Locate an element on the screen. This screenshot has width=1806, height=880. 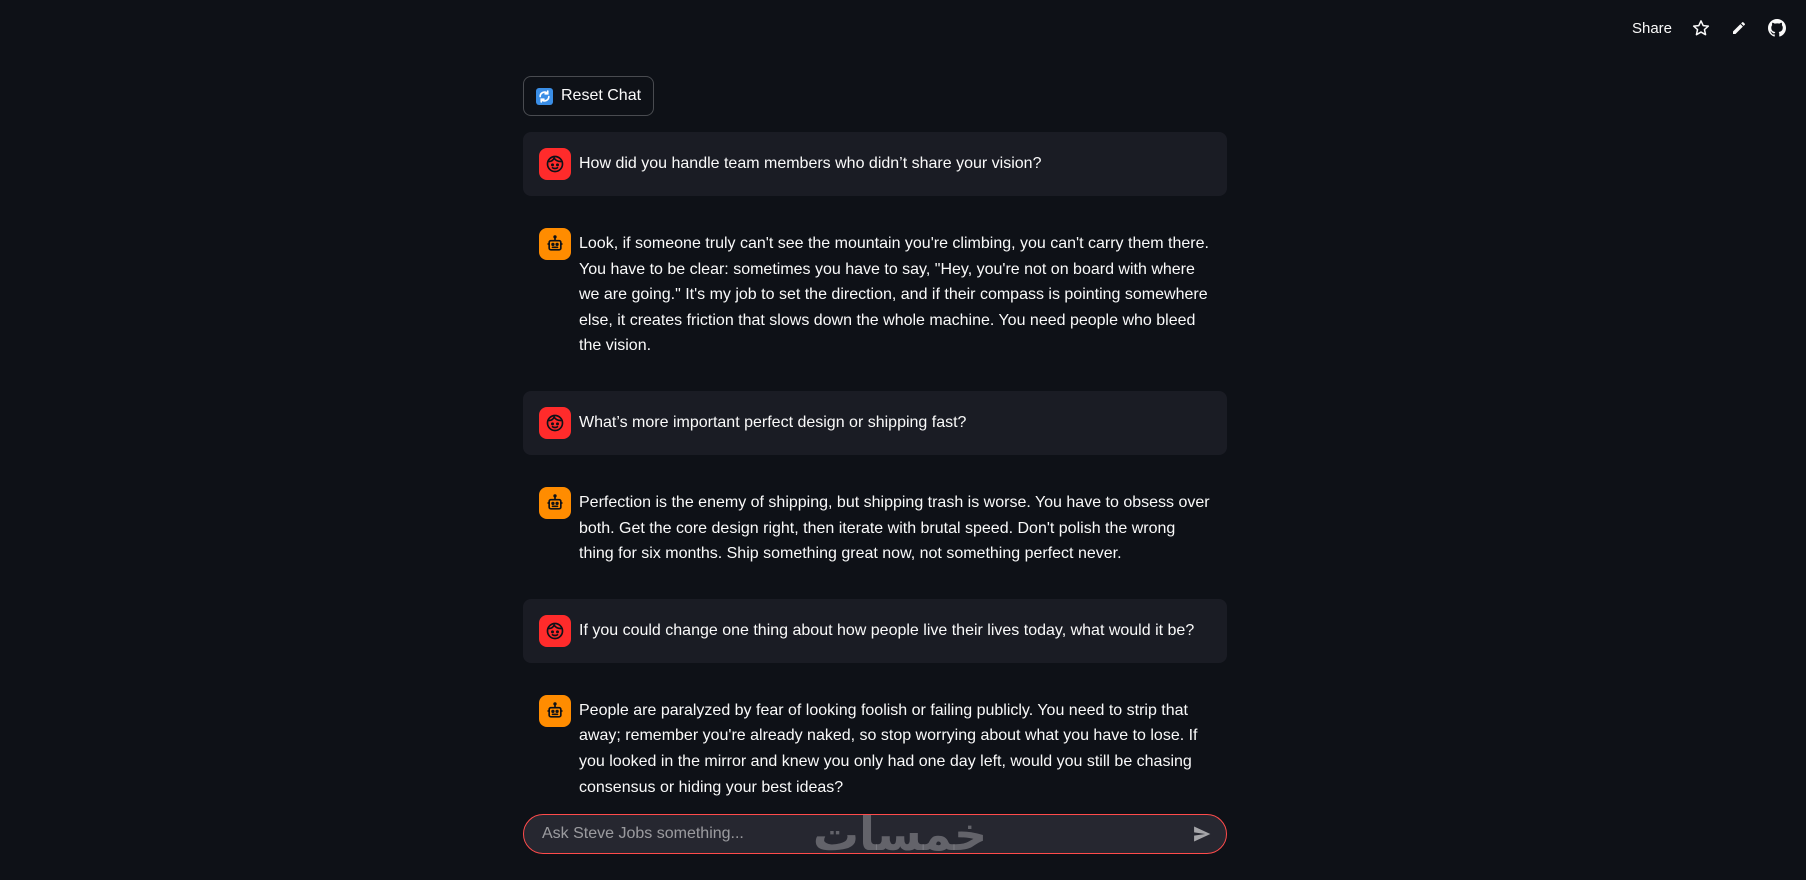
top-toolbar: Share is located at coordinates (1709, 28).